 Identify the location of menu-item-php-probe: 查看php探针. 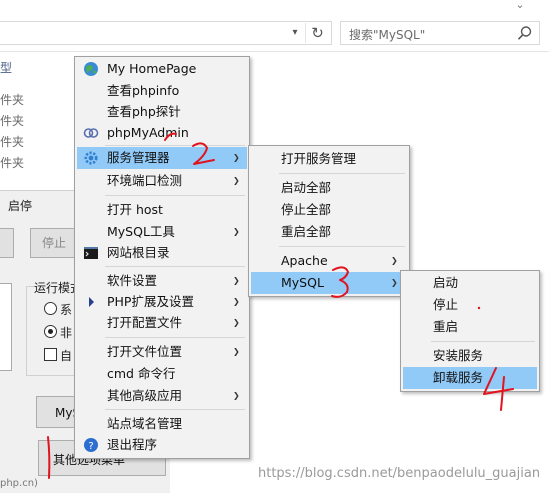
(162, 112).